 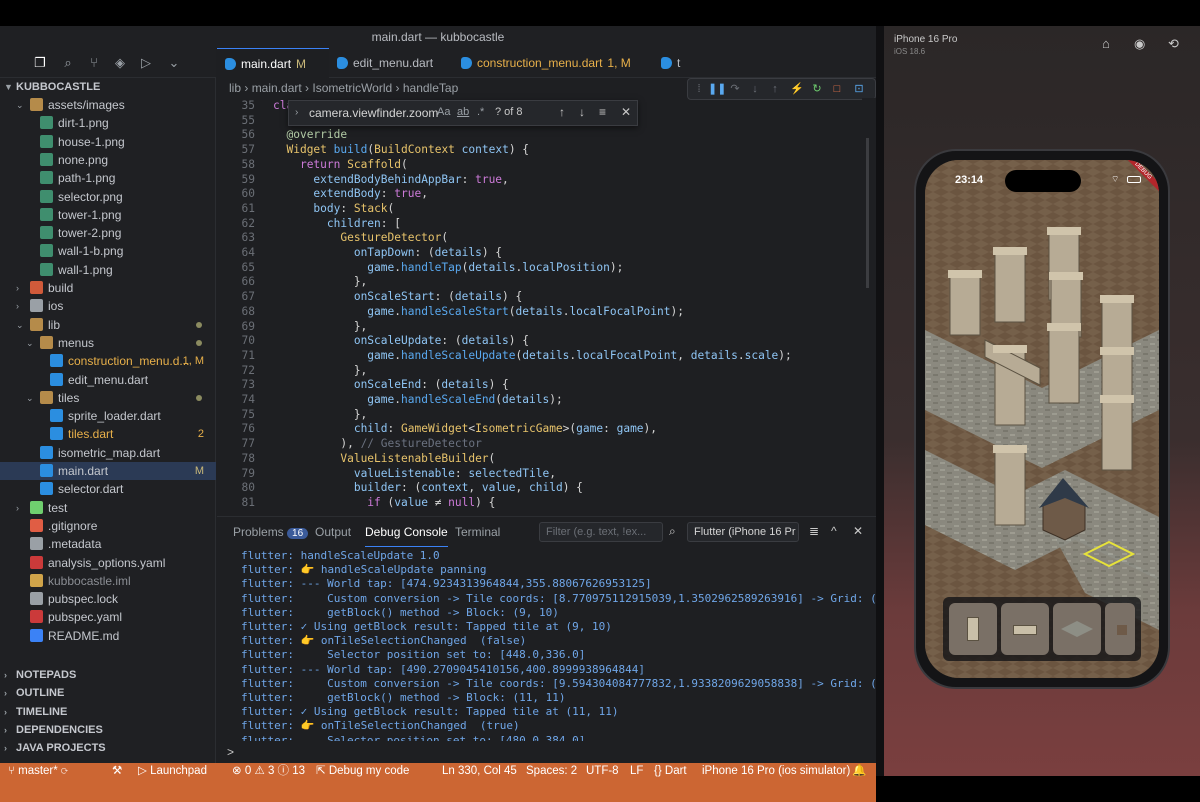 I want to click on device-select: Flutter (iPhone 16 Pr ⌄, so click(x=743, y=532).